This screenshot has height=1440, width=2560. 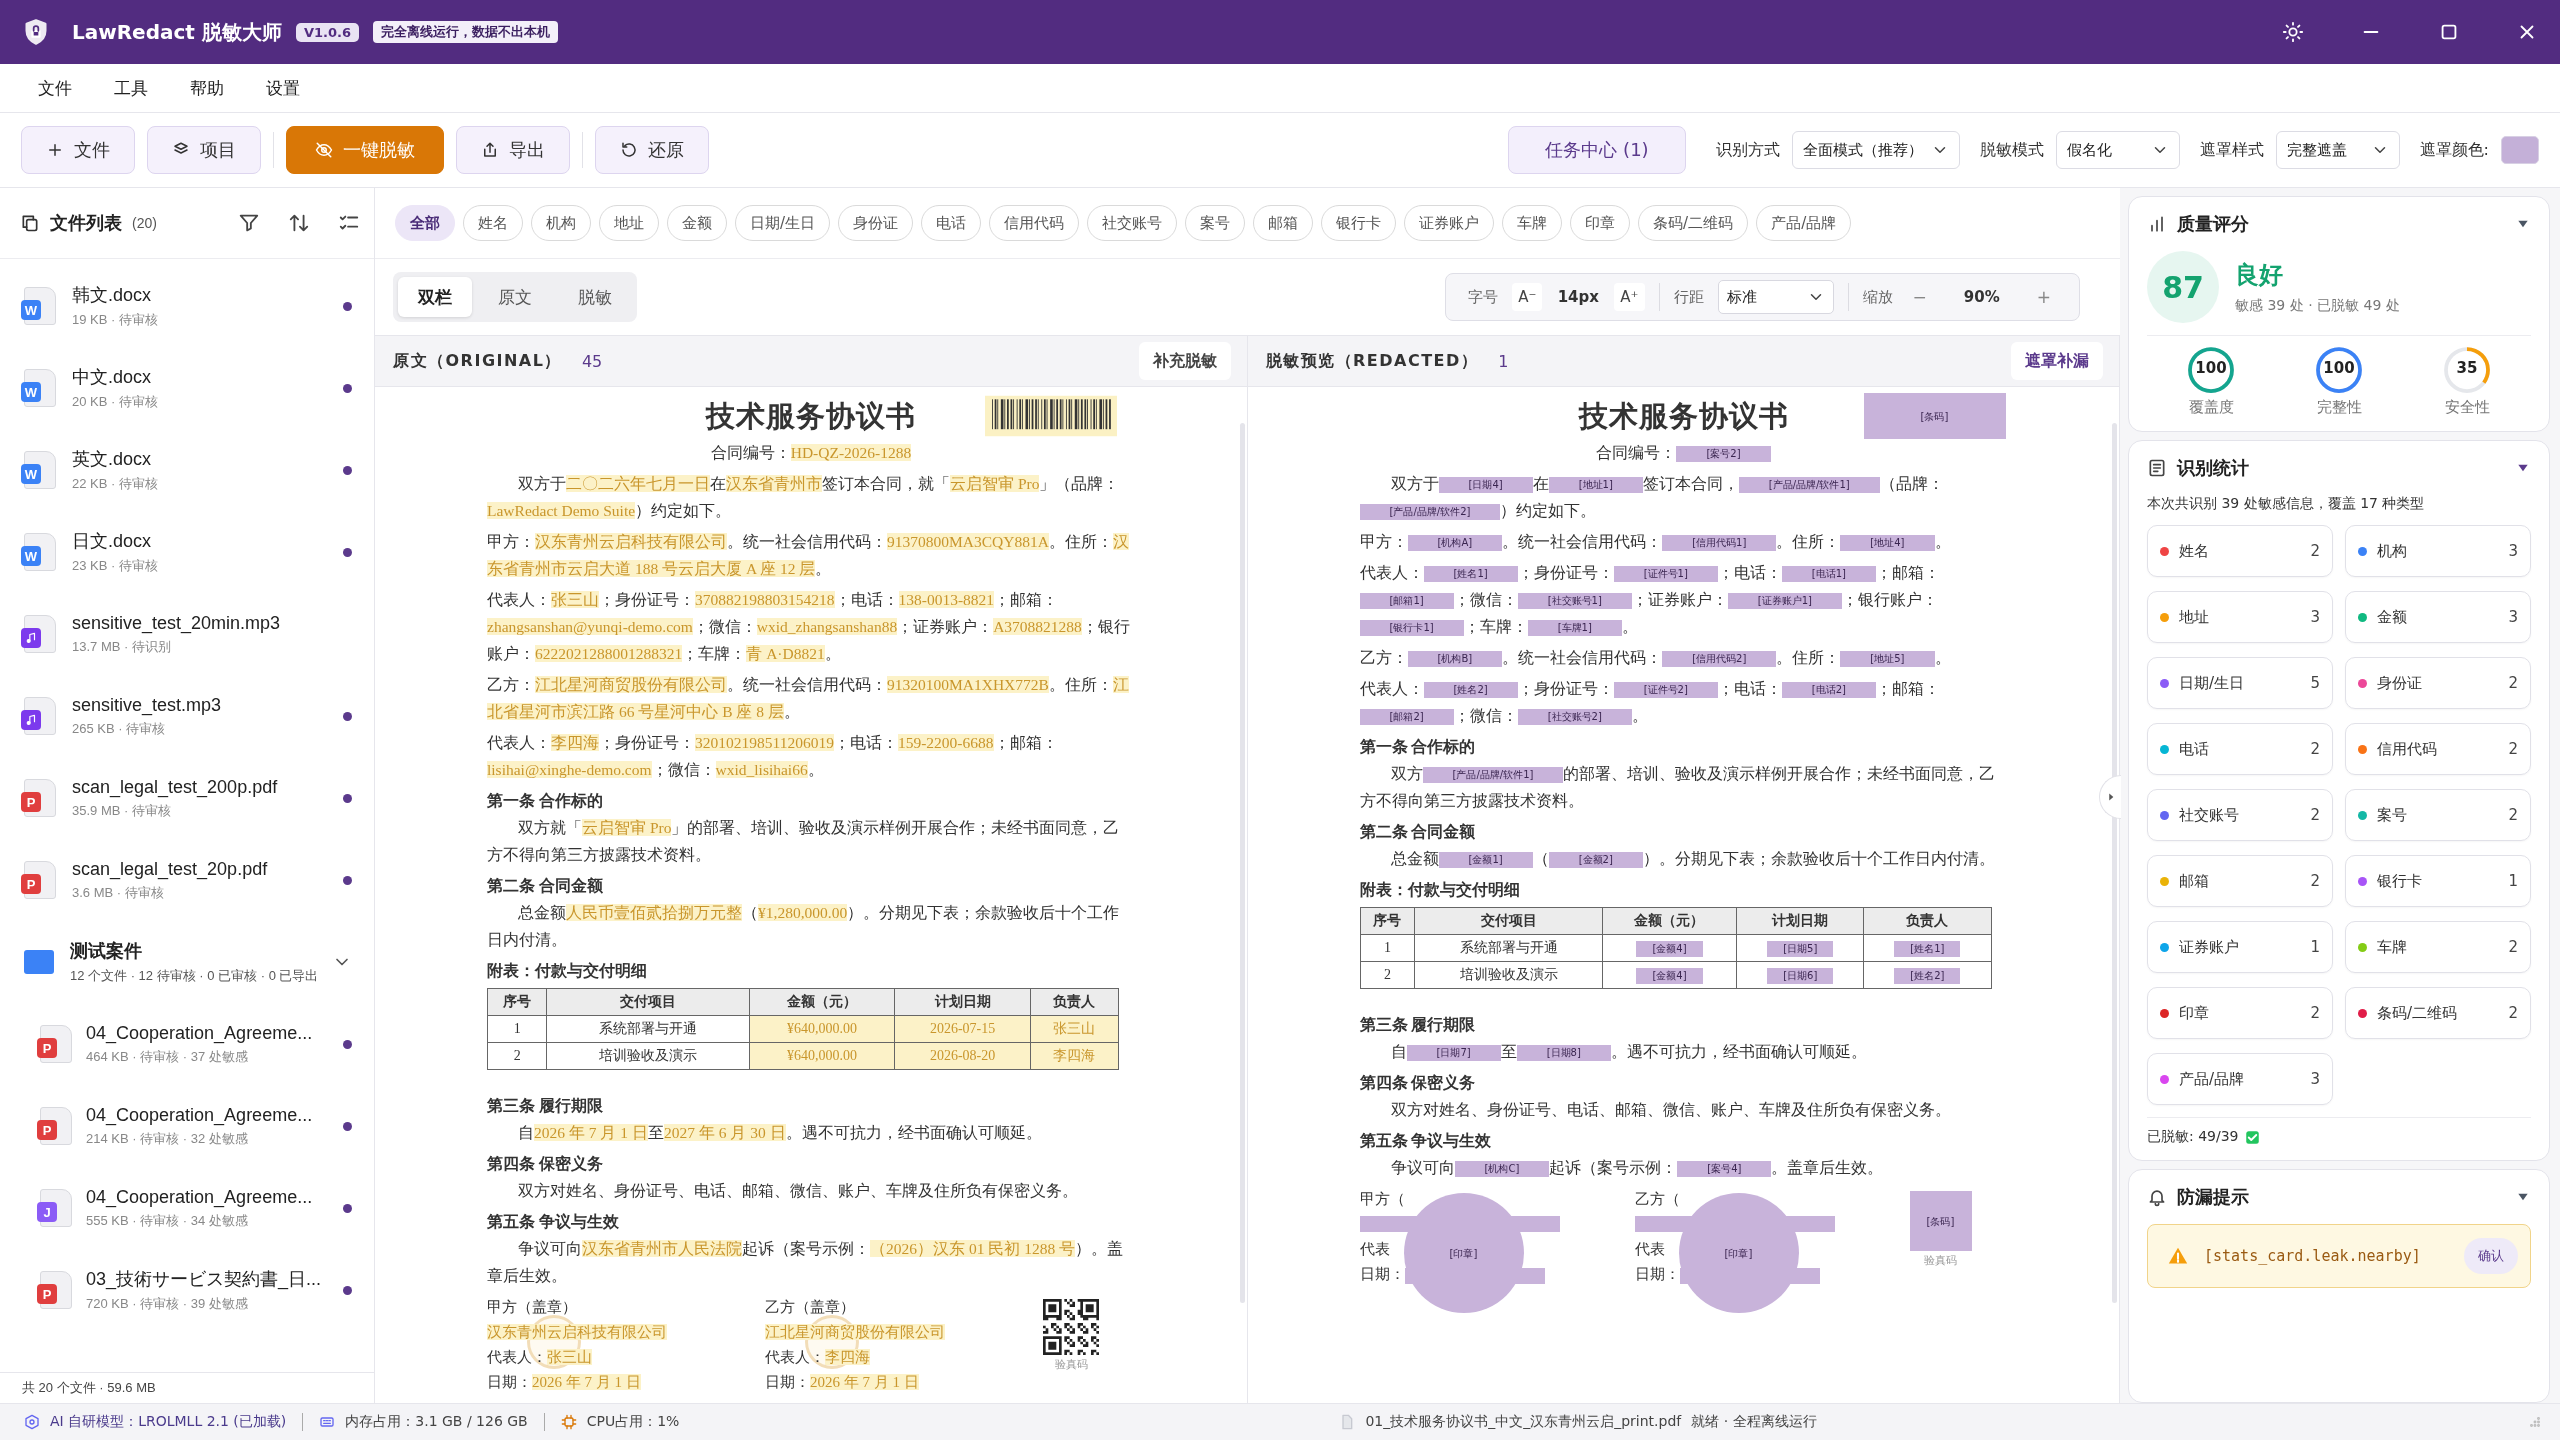 What do you see at coordinates (187, 962) in the screenshot?
I see `folder-item: 测试案件 12 个文件 · 12 待审核 · 0 已审核 · 0 已导出` at bounding box center [187, 962].